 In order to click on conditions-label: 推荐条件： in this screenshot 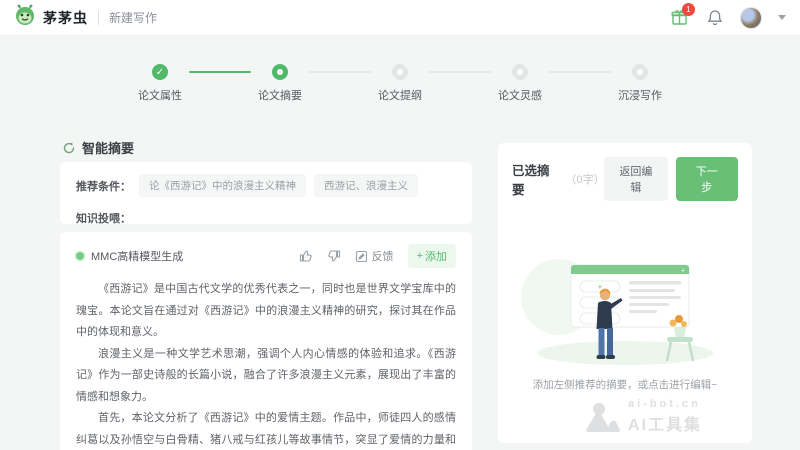, I will do `click(103, 186)`.